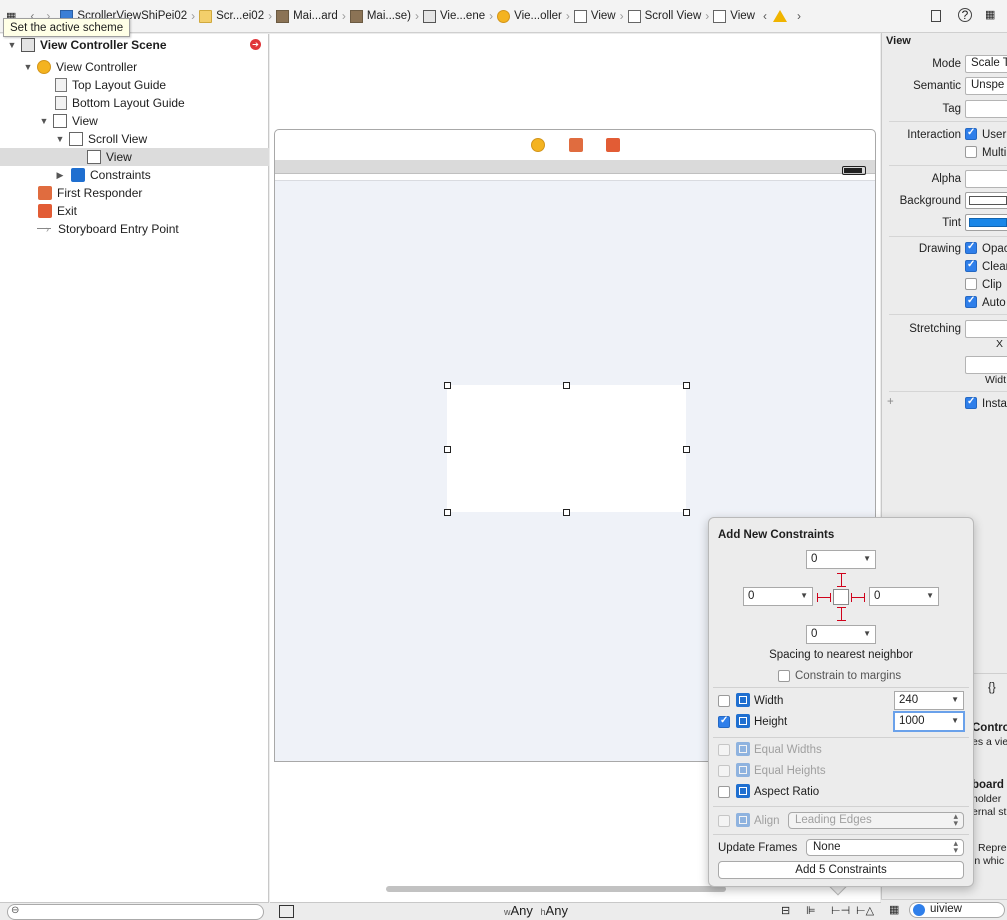 This screenshot has width=1007, height=920. What do you see at coordinates (929, 700) in the screenshot?
I see `width-combo: 240 ▼` at bounding box center [929, 700].